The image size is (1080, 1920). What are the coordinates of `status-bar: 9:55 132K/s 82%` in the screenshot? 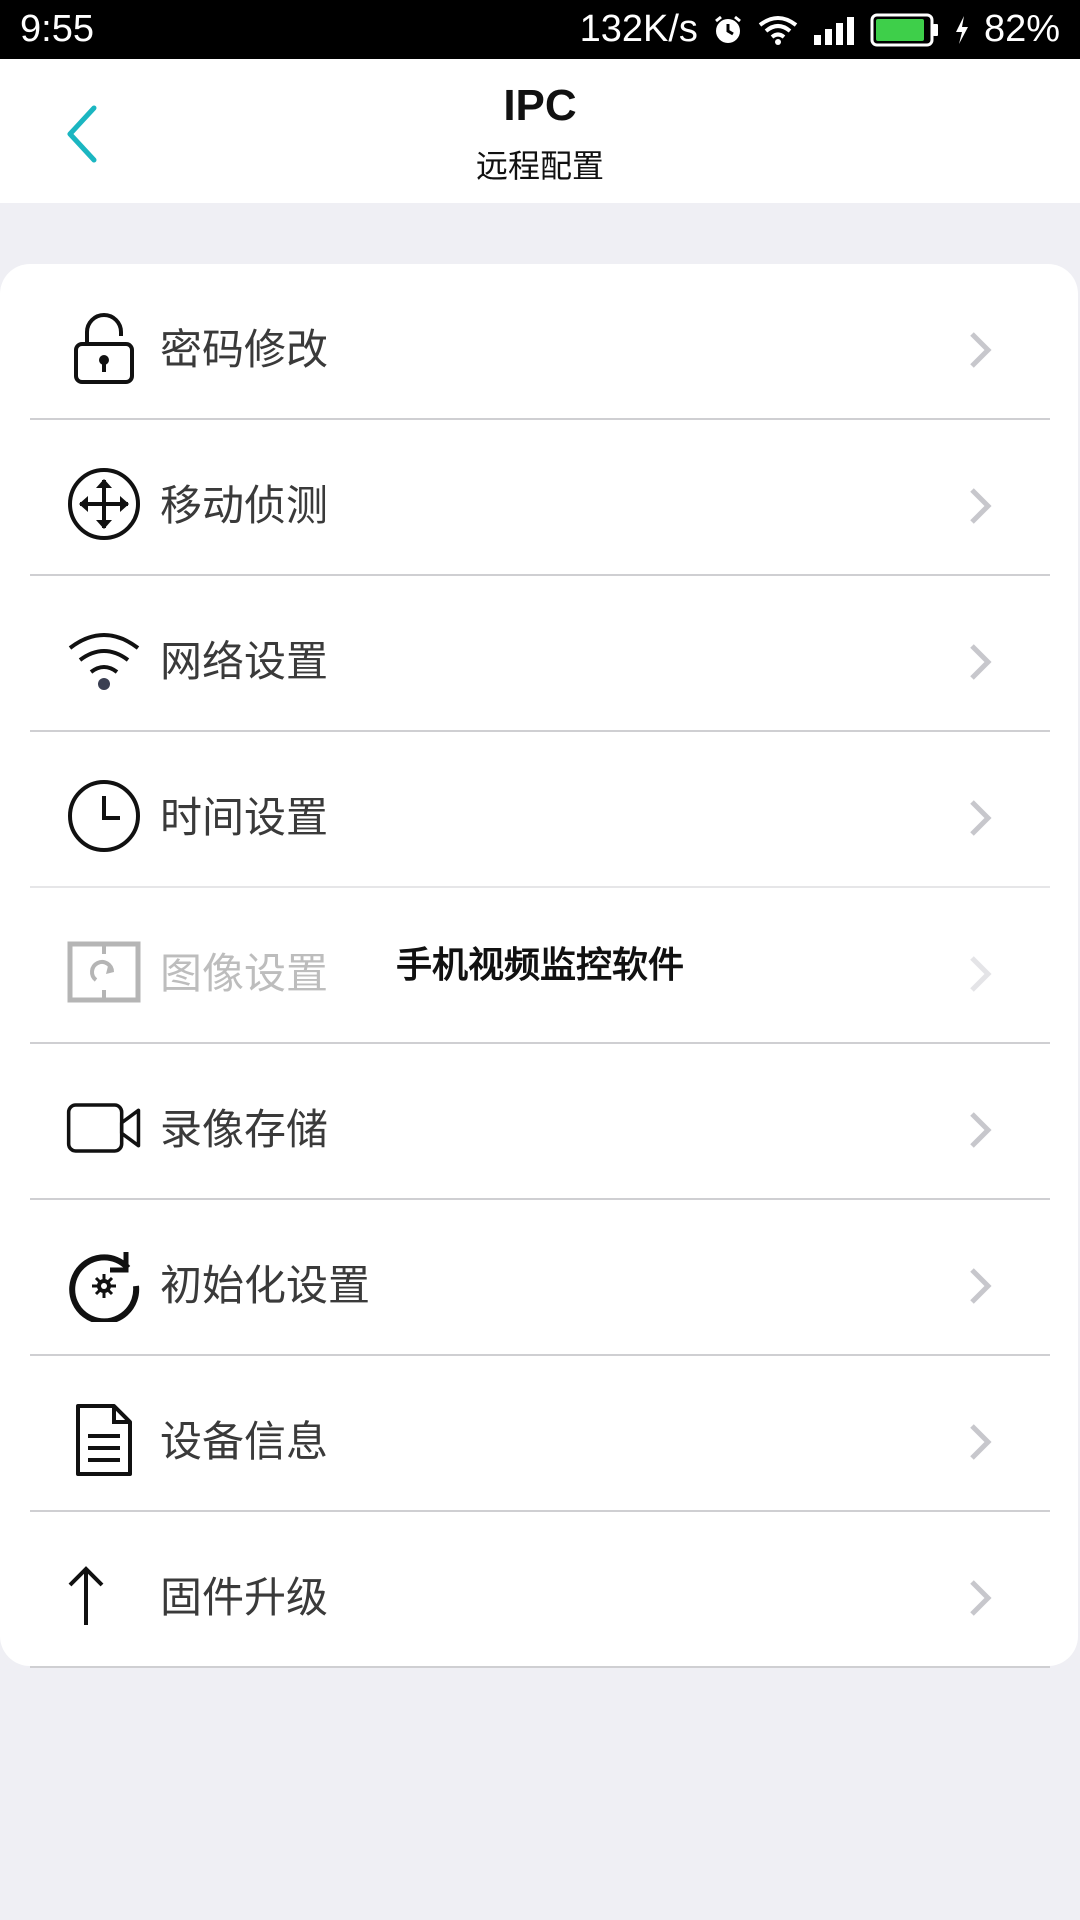 It's located at (540, 29).